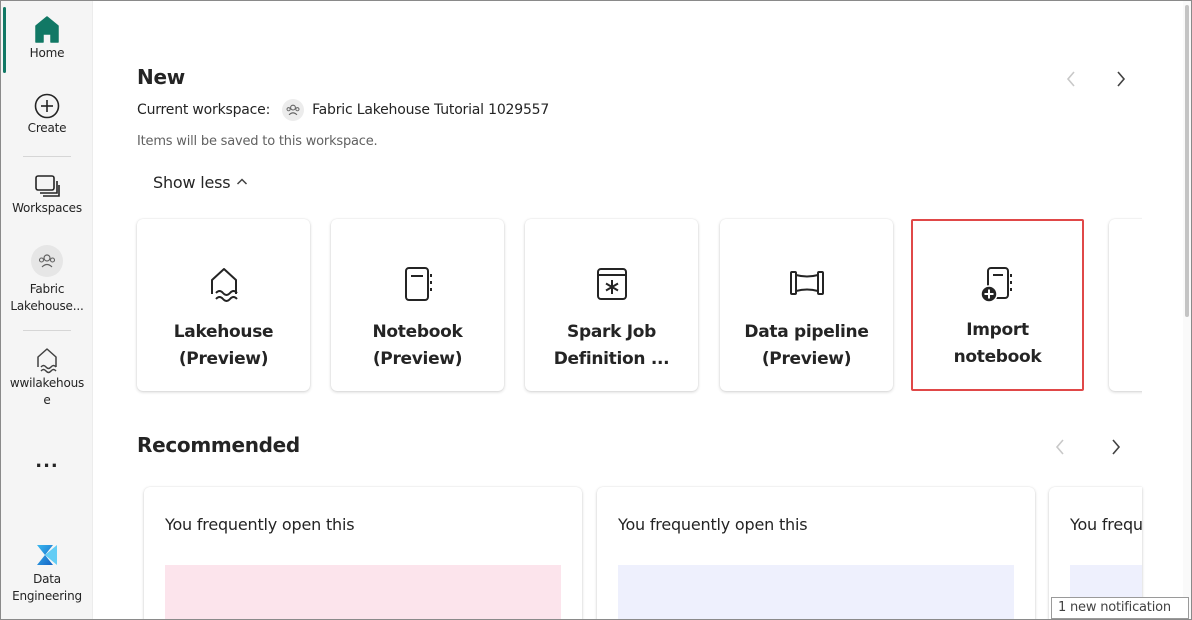  What do you see at coordinates (47, 208) in the screenshot?
I see `nav-workspaces-label: Workspaces` at bounding box center [47, 208].